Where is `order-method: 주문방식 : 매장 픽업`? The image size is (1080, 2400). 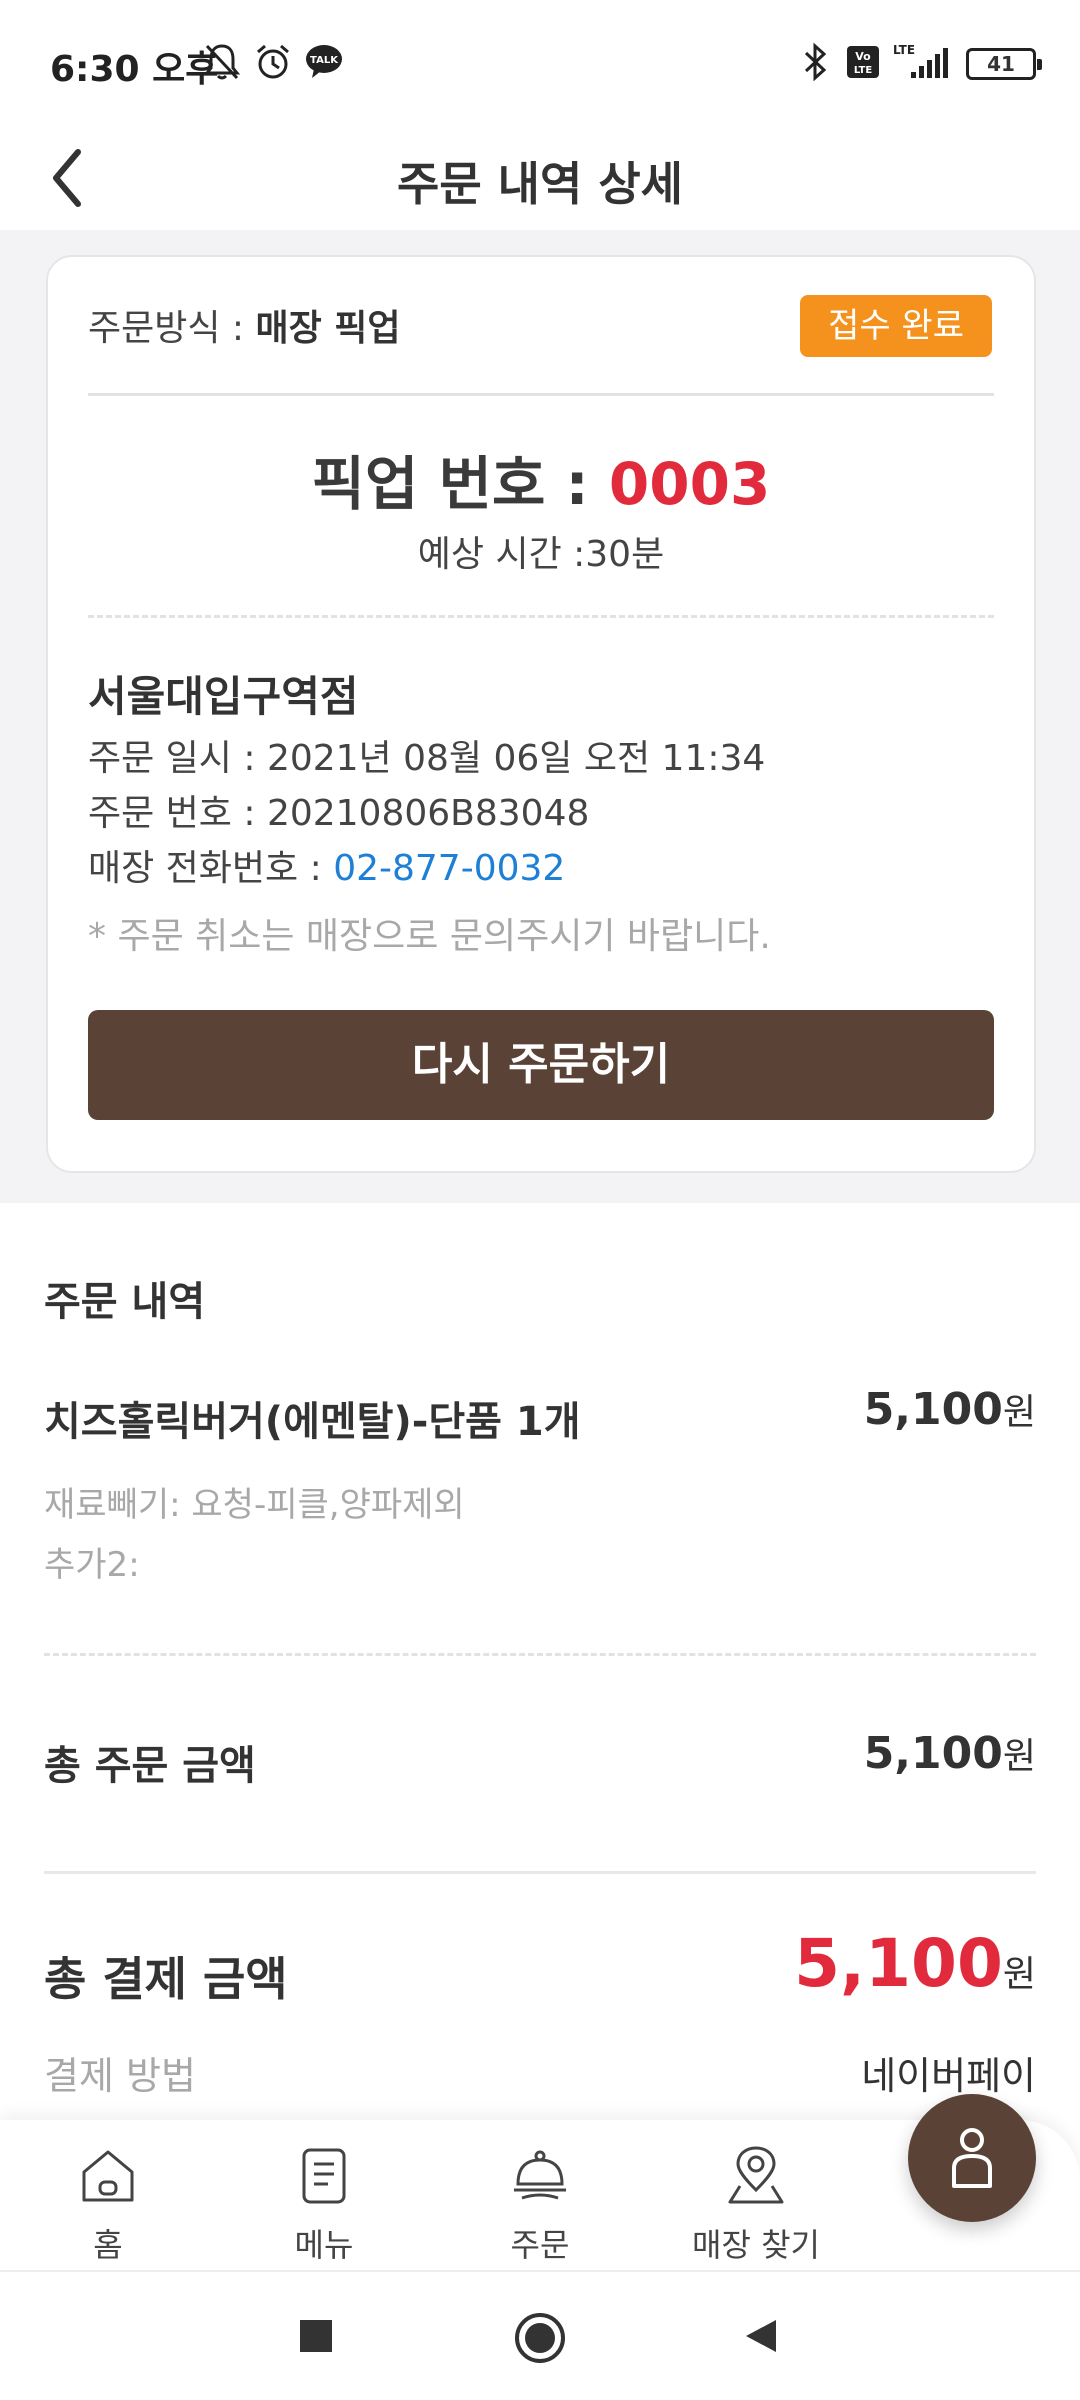
order-method: 주문방식 : 매장 픽업 is located at coordinates (244, 325).